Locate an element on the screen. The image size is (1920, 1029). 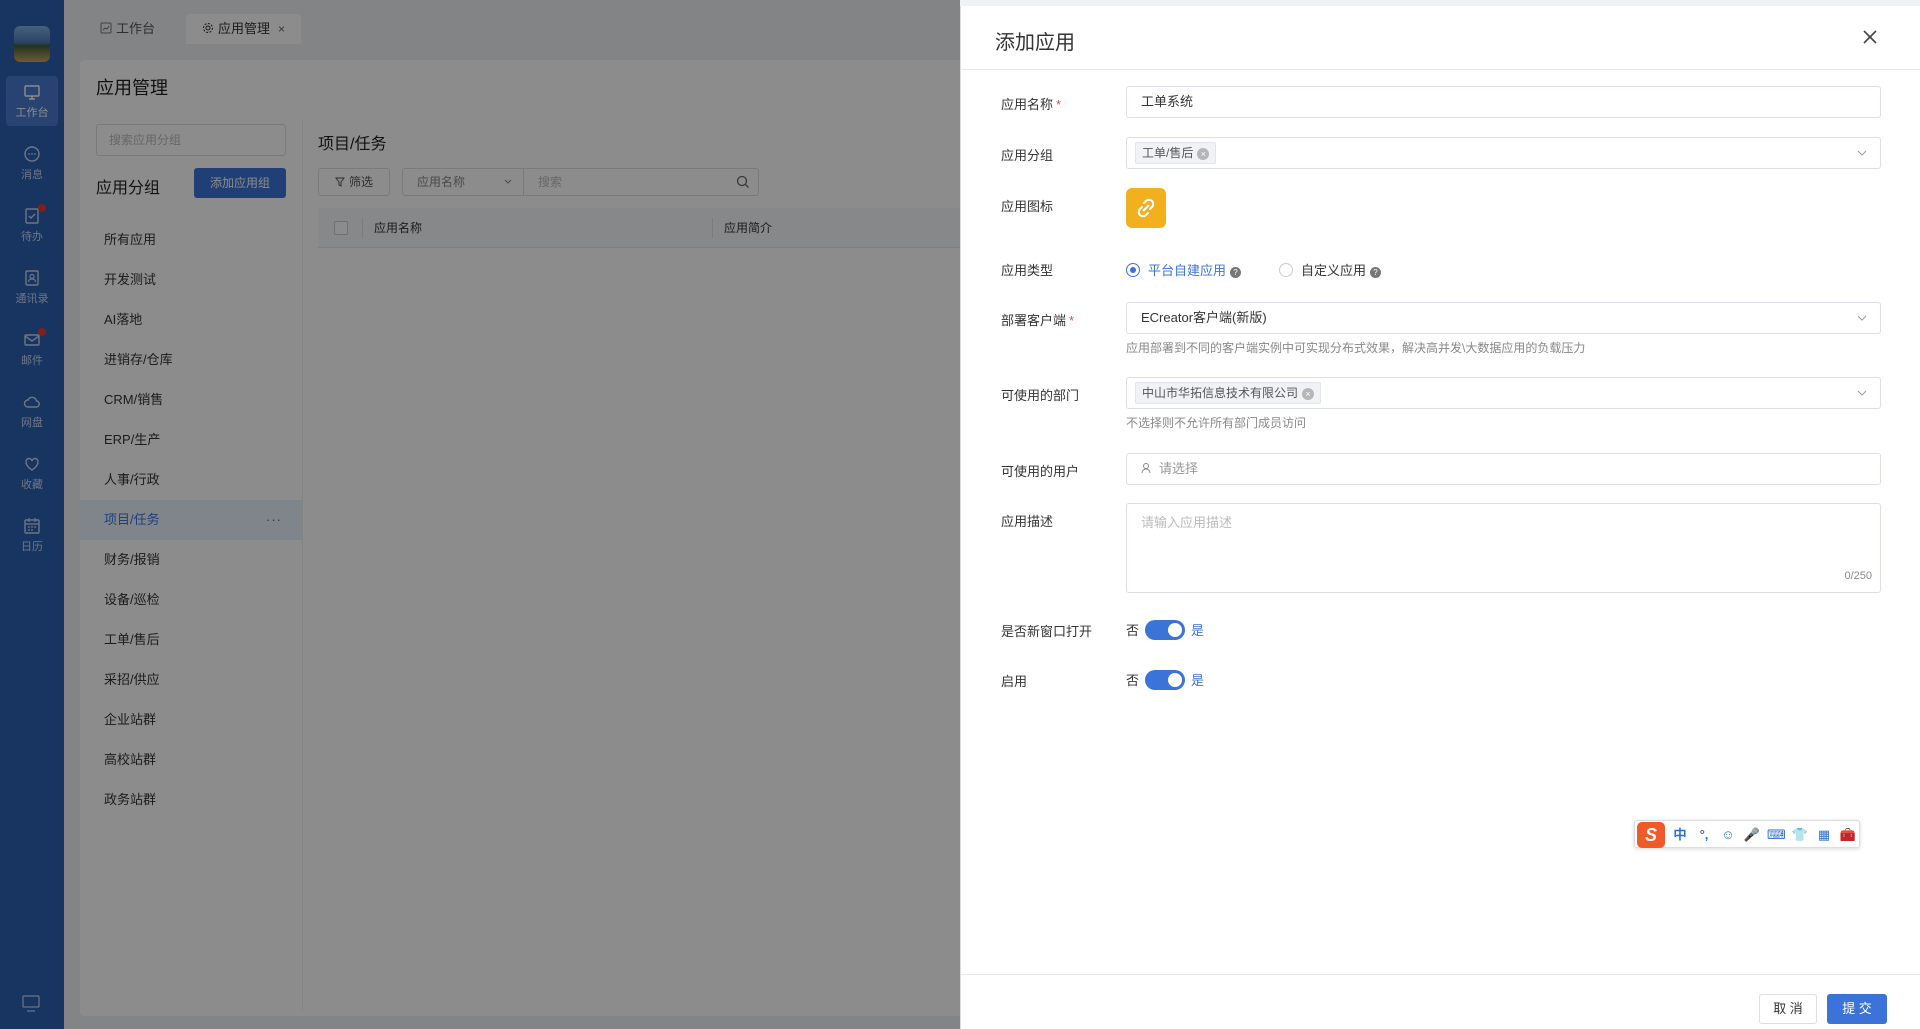
new-window-switch is located at coordinates (1165, 630).